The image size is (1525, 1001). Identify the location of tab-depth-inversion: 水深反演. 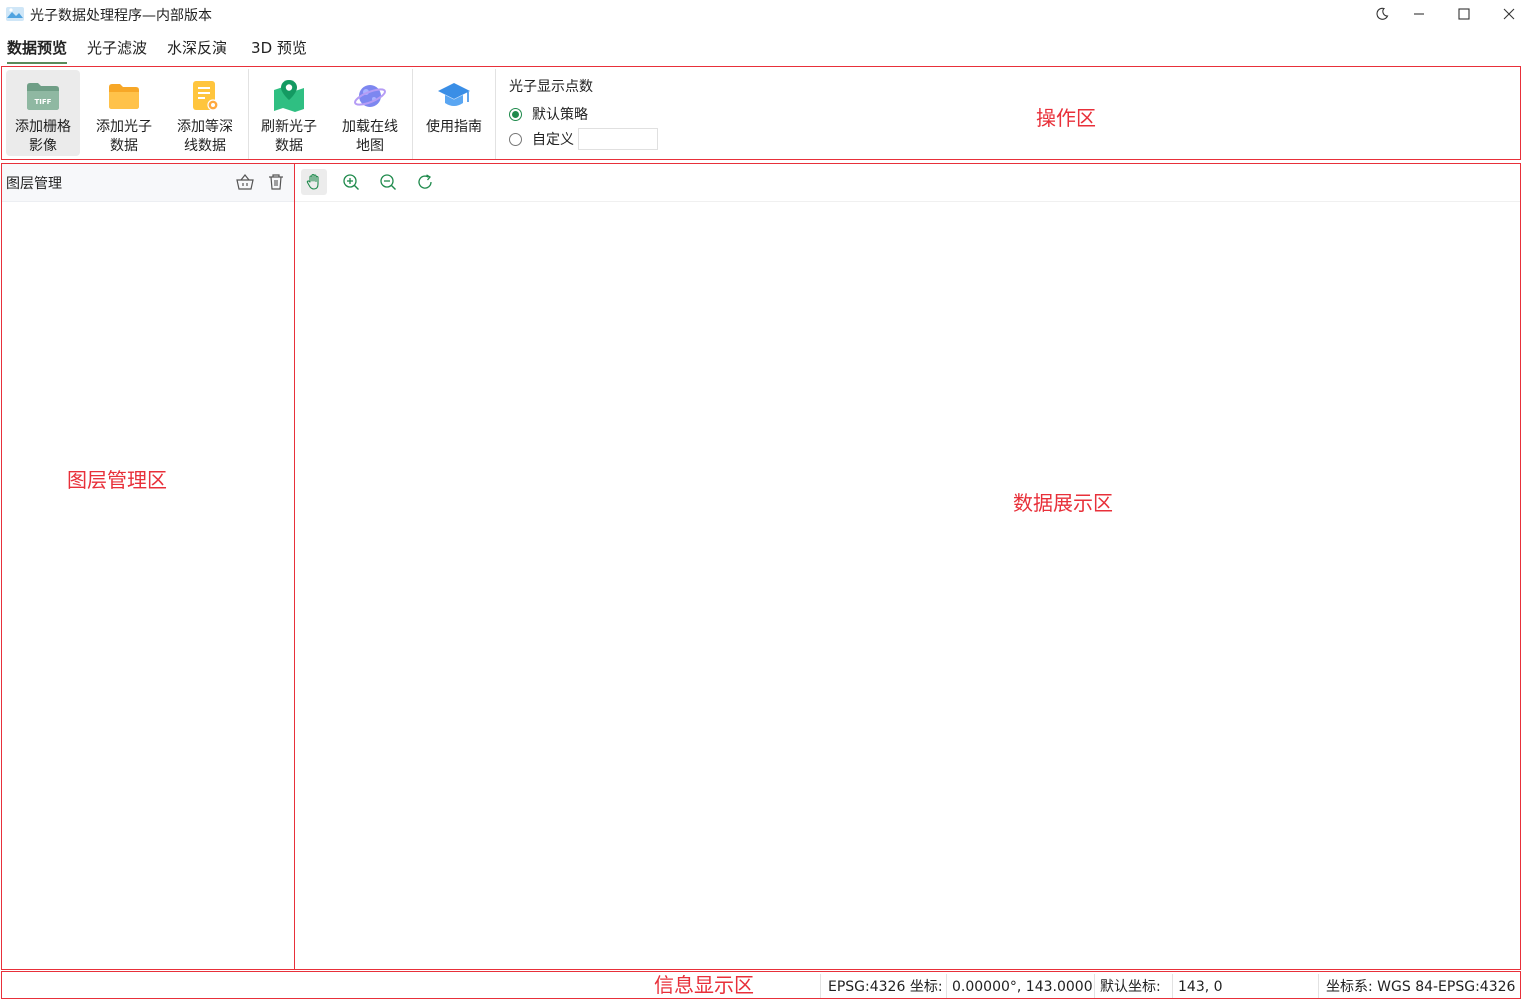
(197, 49).